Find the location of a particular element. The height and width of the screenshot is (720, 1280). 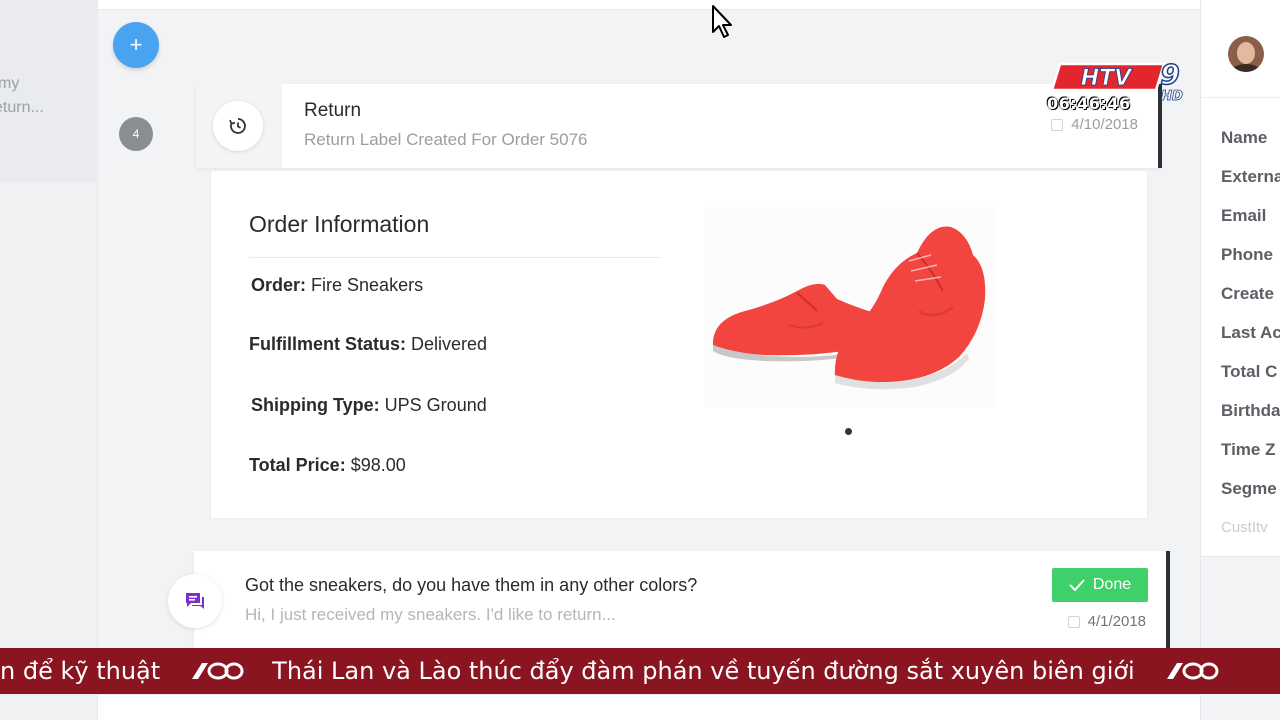

return-event-date: 4/10/2018 is located at coordinates (1094, 124).